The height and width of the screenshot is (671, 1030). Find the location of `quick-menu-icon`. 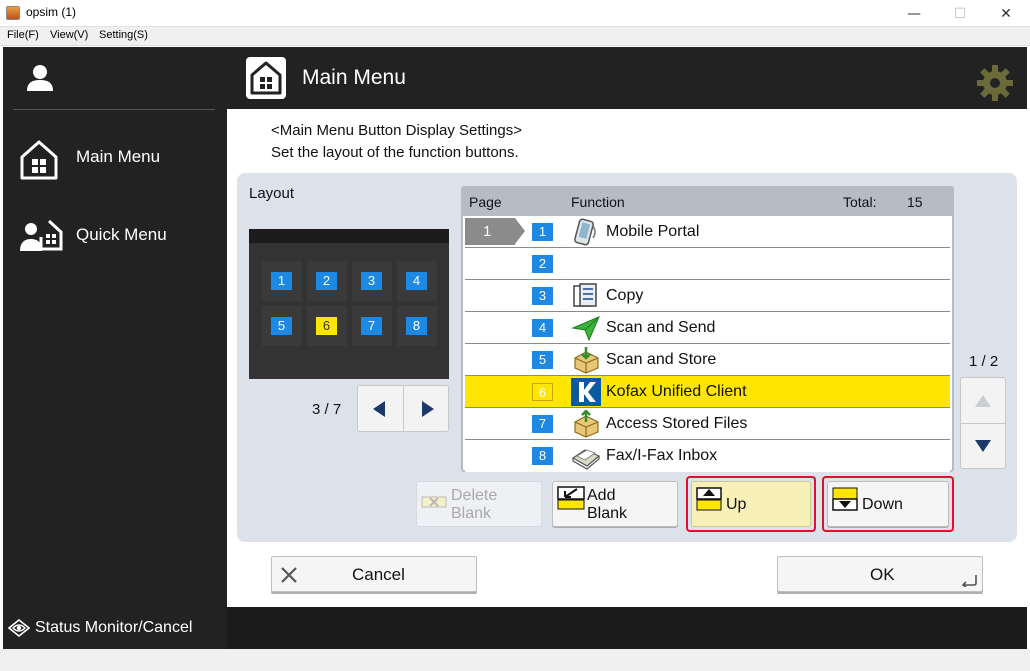

quick-menu-icon is located at coordinates (41, 235).